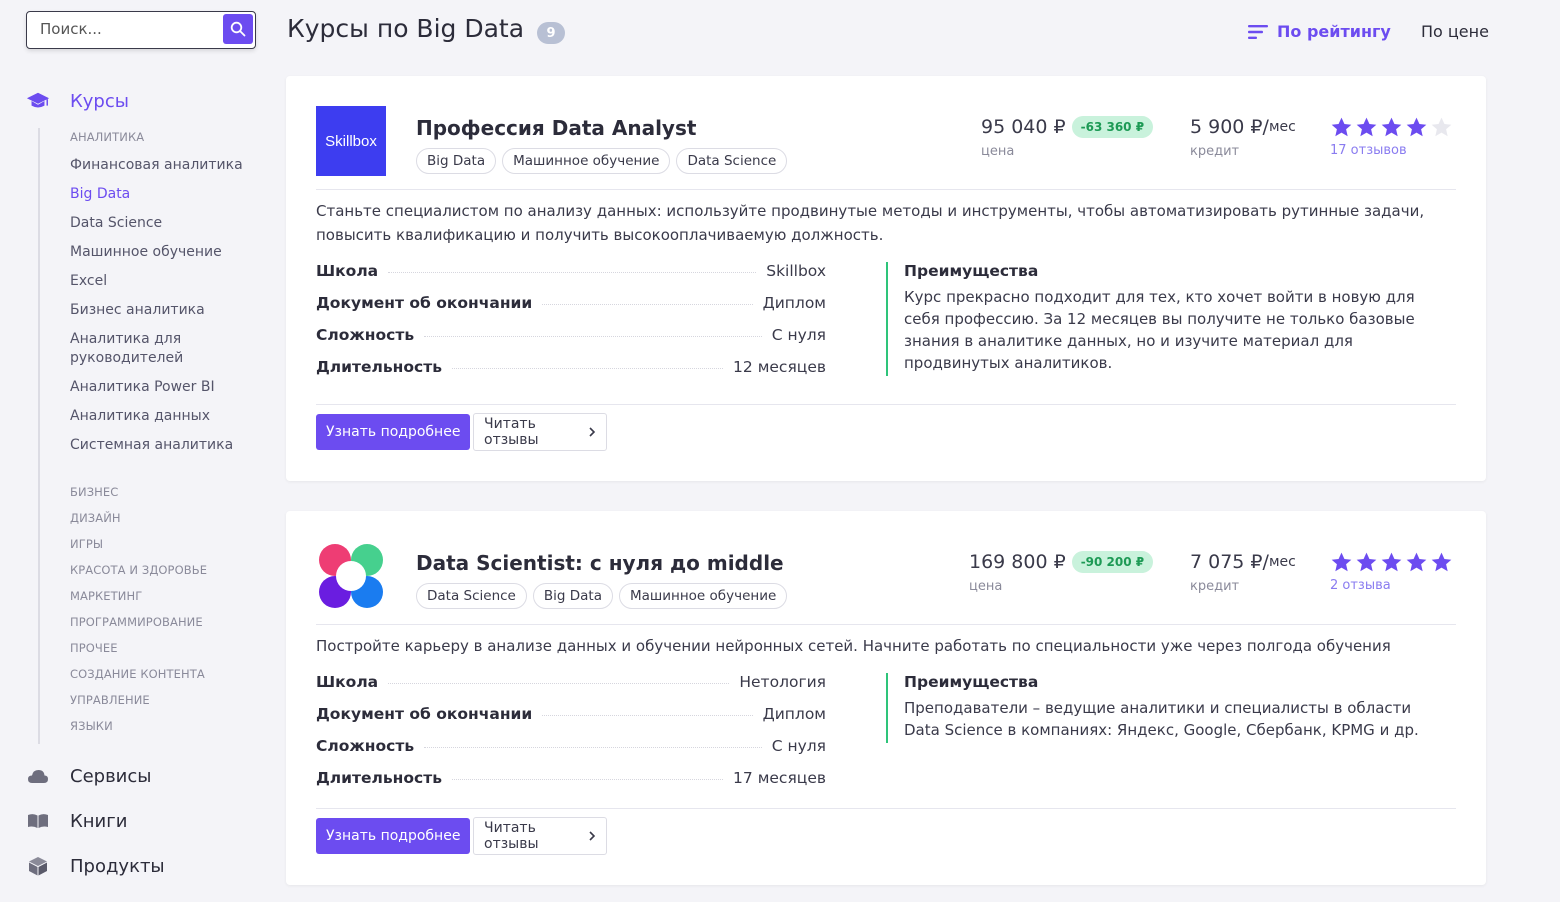  Describe the element at coordinates (1215, 151) in the screenshot. I see `credit-label: кредит` at that location.